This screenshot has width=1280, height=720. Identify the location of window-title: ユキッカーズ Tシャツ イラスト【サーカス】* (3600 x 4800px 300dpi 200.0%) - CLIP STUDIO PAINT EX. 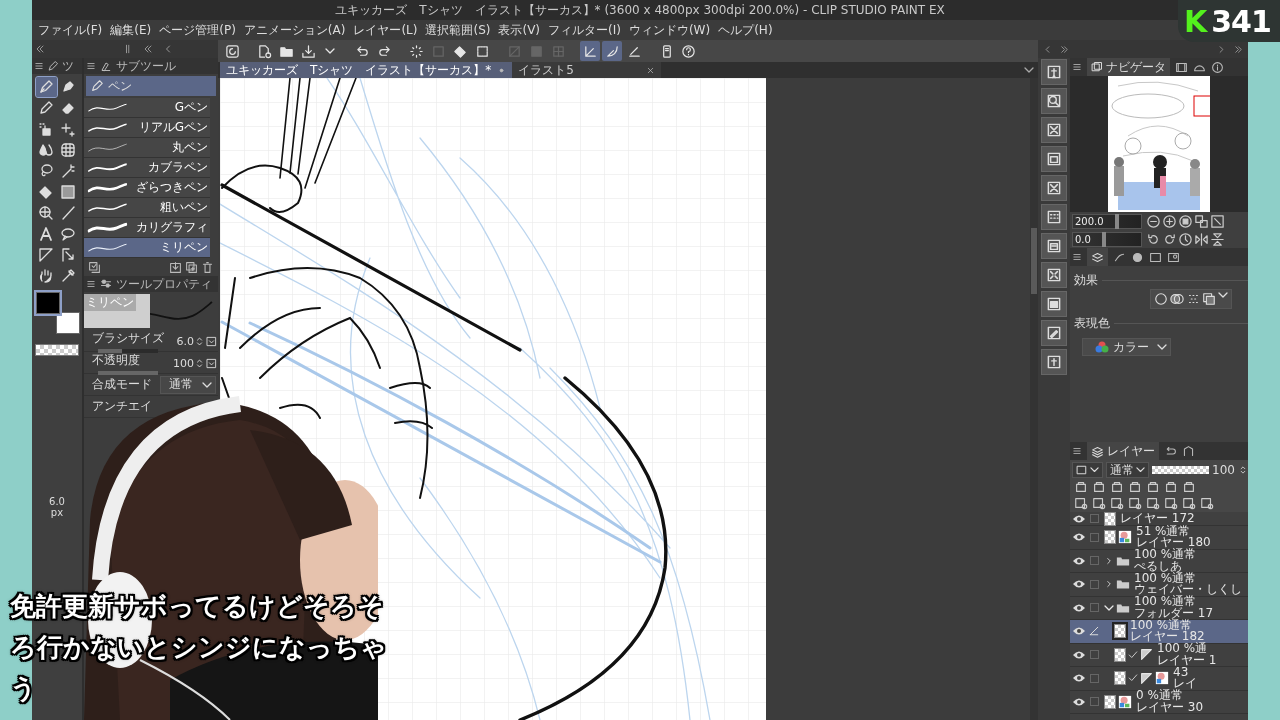
(640, 10).